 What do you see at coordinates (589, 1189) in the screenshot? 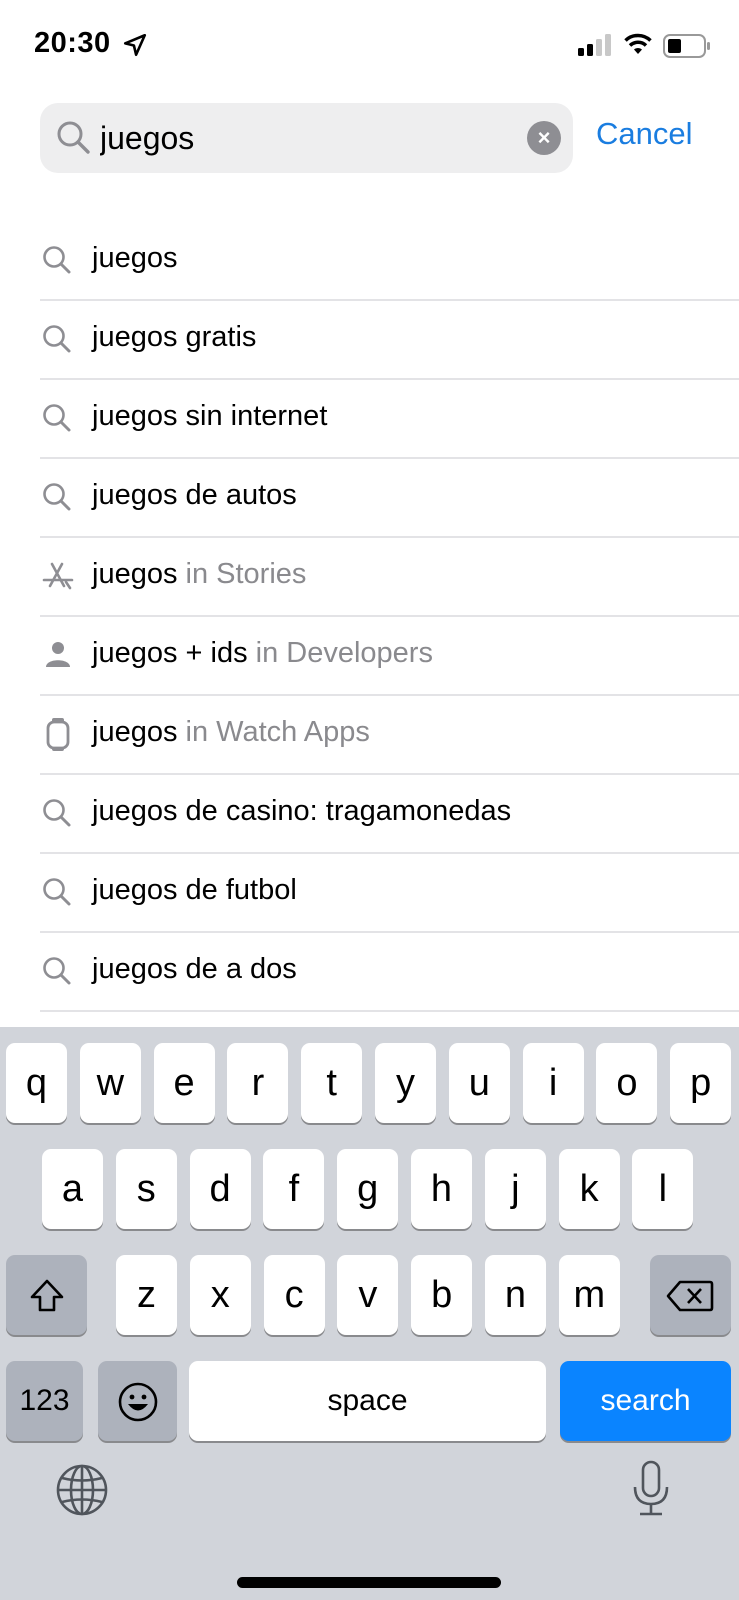
I see `key-k: k` at bounding box center [589, 1189].